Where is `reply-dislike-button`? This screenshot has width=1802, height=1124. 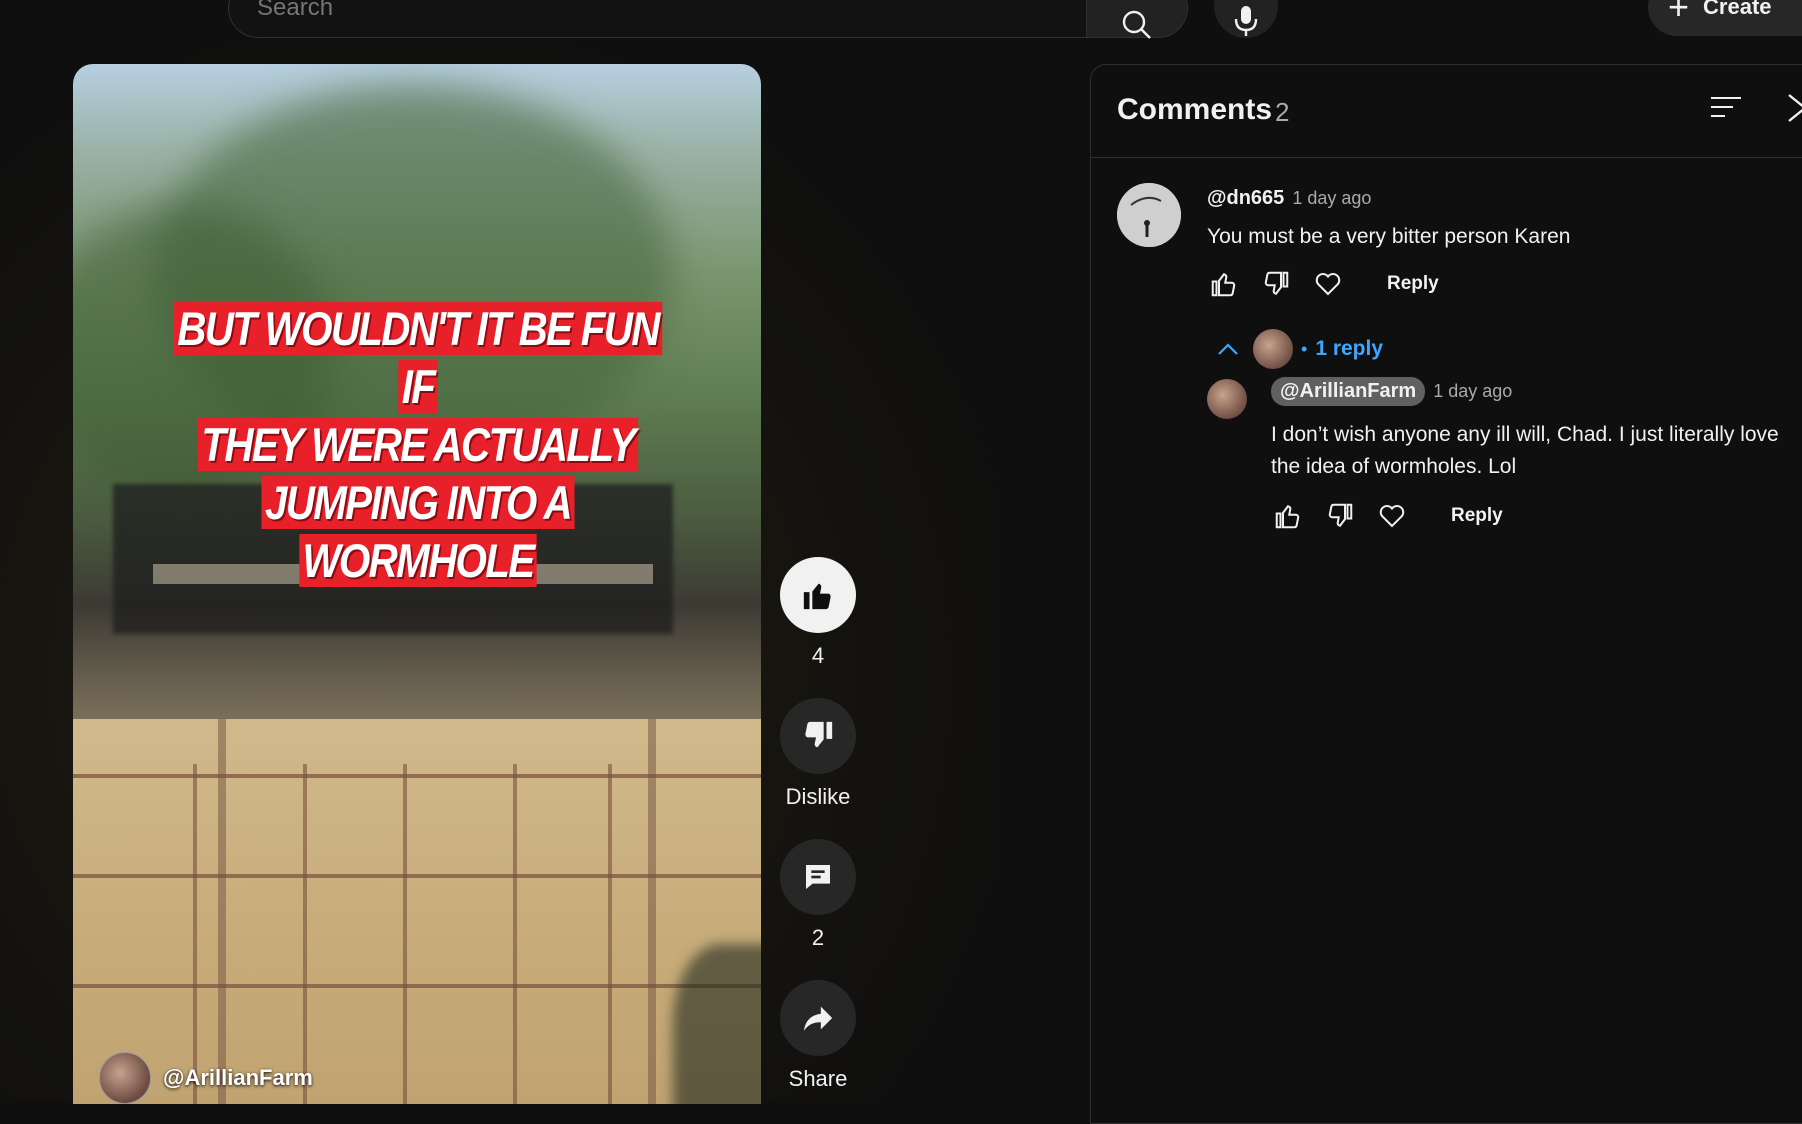 reply-dislike-button is located at coordinates (1340, 516).